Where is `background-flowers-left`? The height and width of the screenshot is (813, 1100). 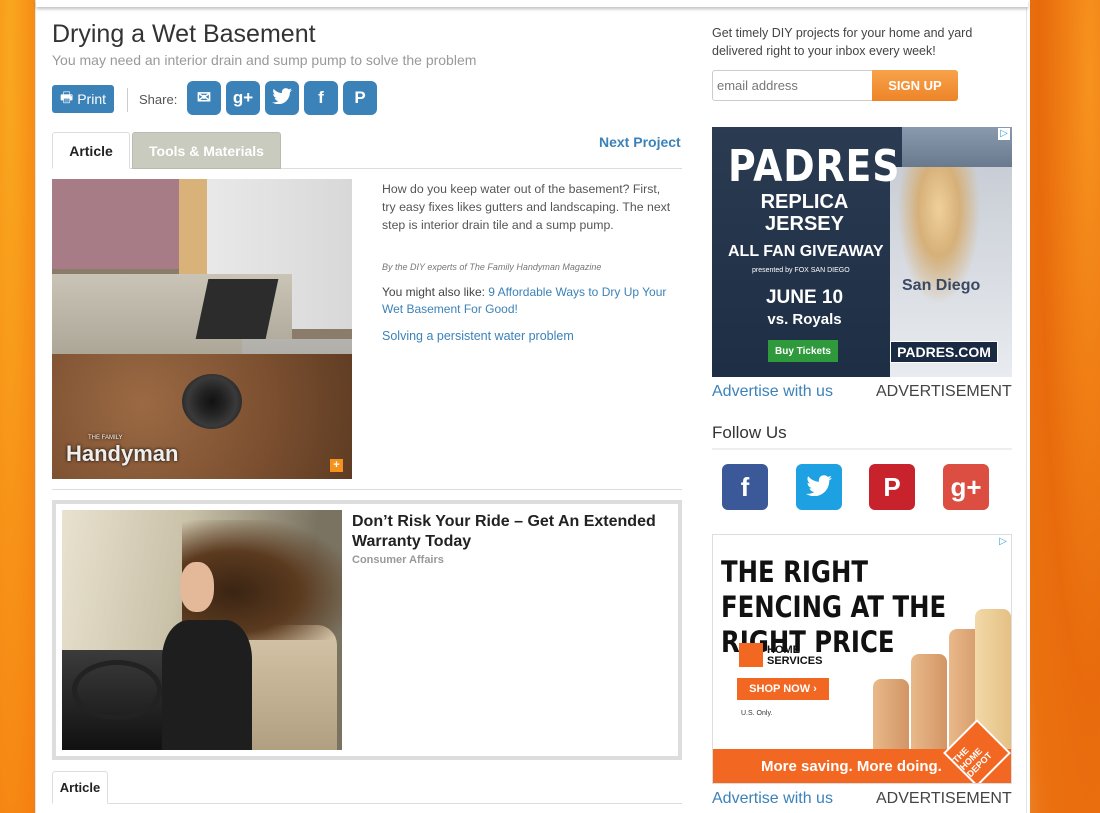
background-flowers-left is located at coordinates (20, 406).